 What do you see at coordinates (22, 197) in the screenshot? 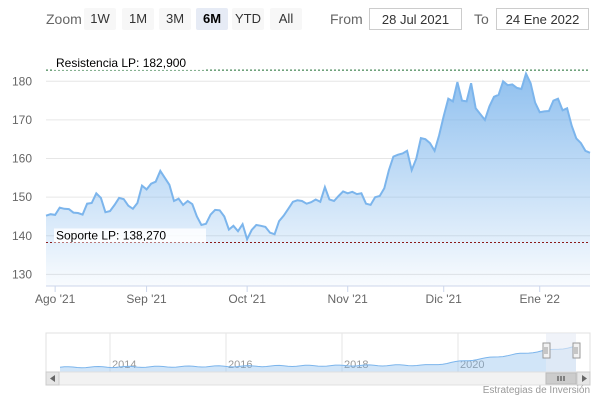
I see `y-tick-label: 150` at bounding box center [22, 197].